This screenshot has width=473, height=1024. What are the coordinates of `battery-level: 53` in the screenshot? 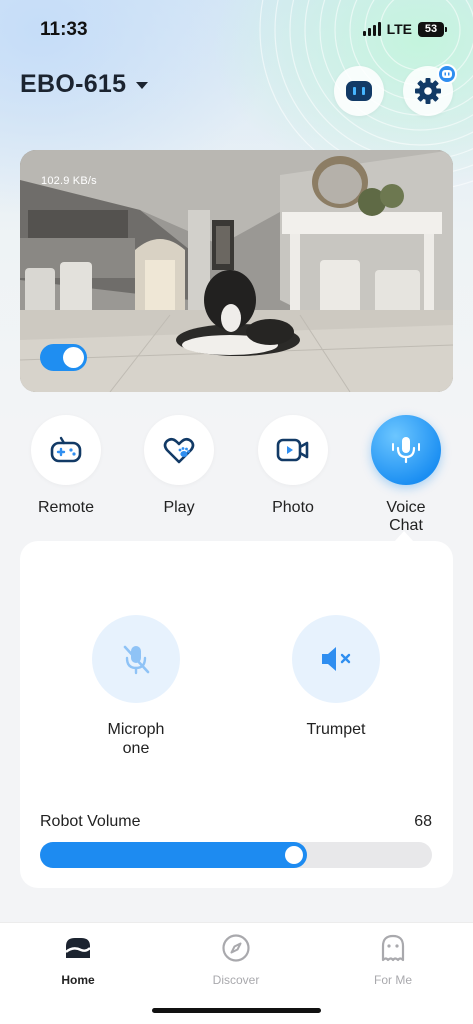 It's located at (431, 29).